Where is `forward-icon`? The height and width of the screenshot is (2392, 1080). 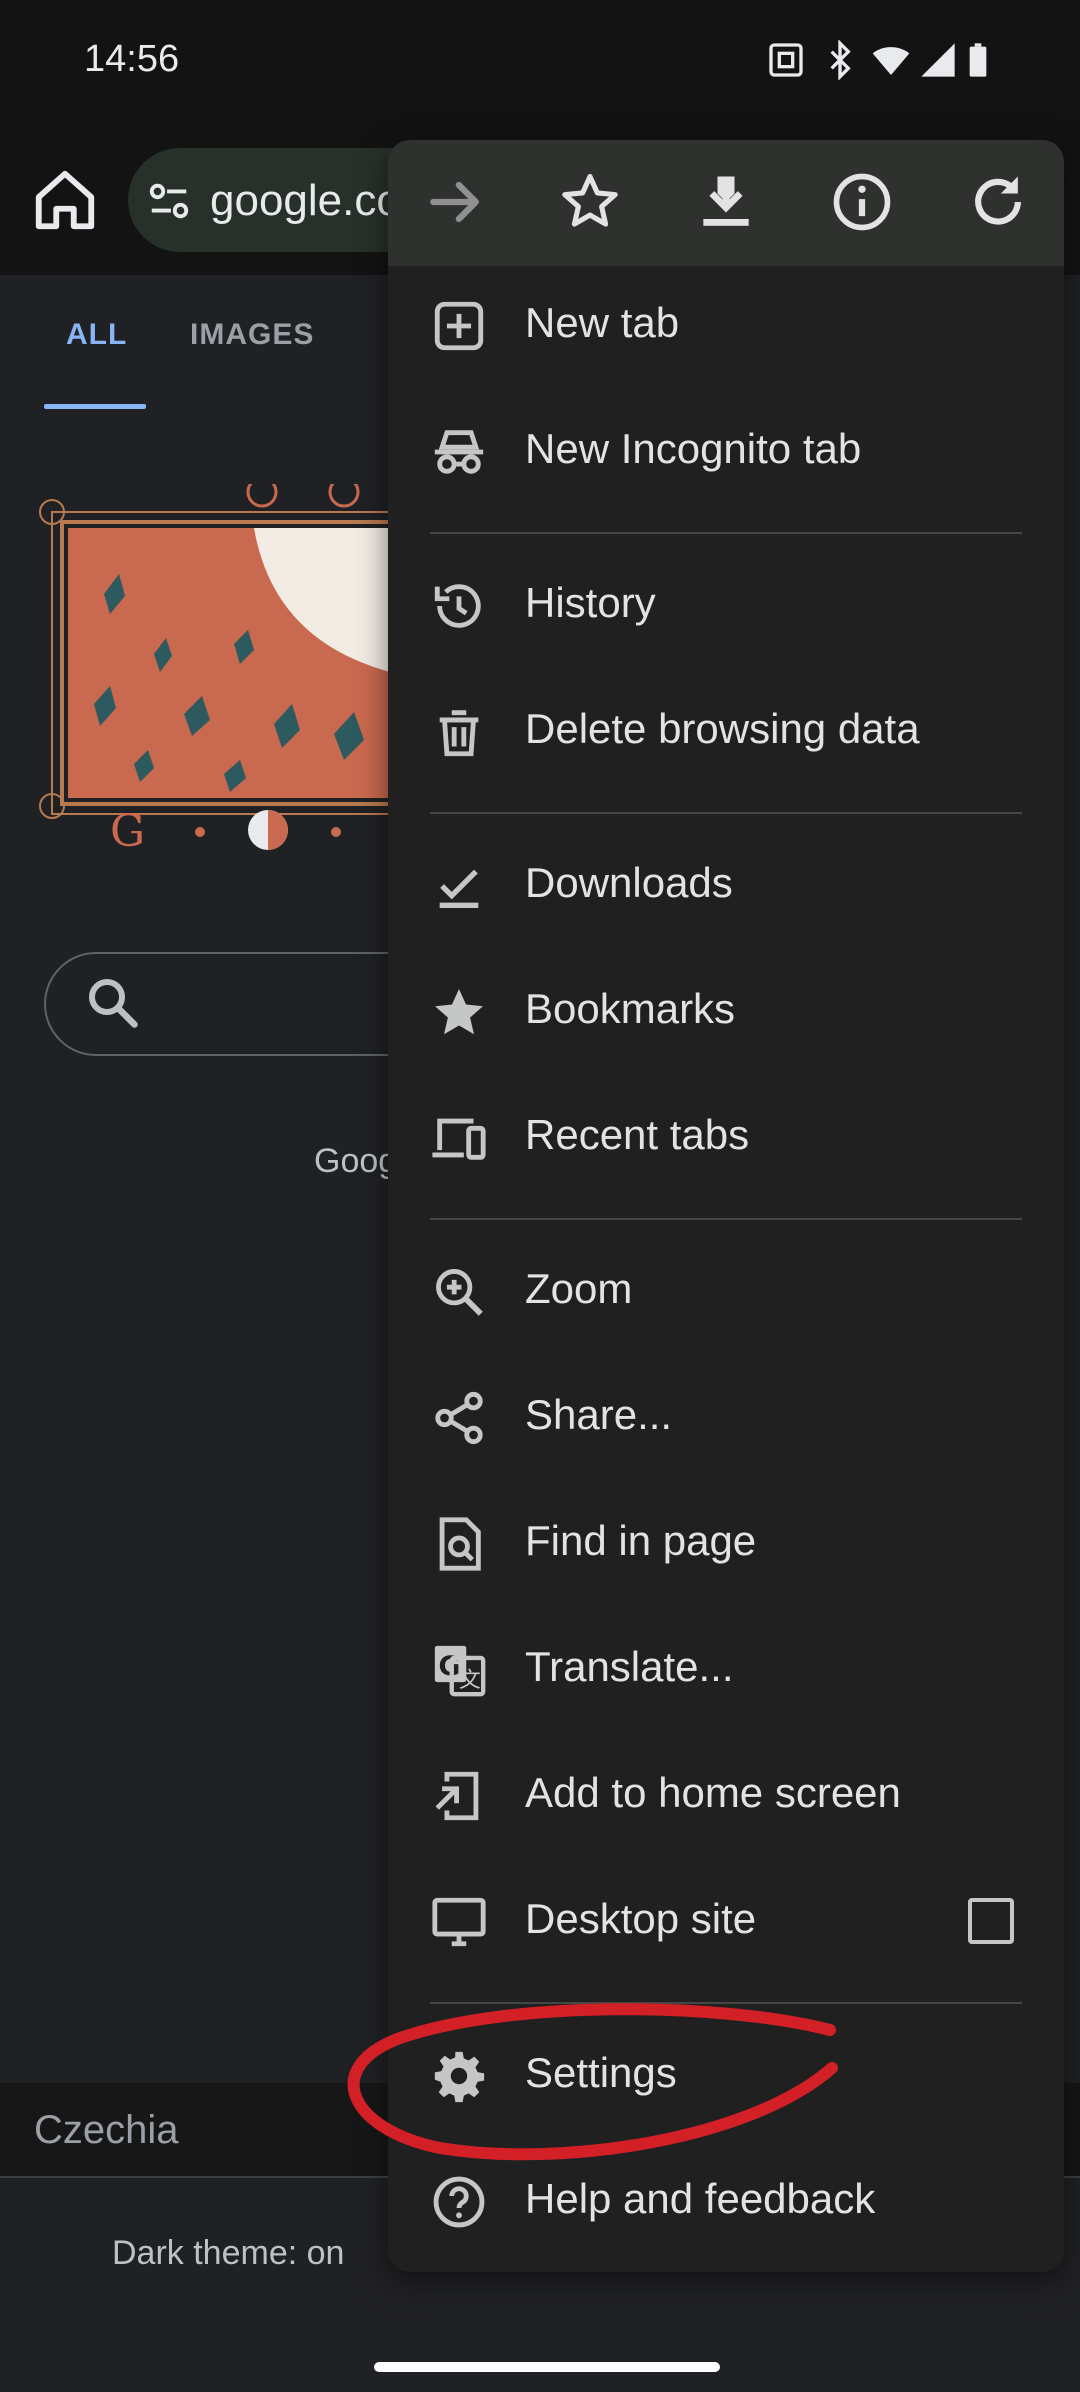 forward-icon is located at coordinates (456, 202).